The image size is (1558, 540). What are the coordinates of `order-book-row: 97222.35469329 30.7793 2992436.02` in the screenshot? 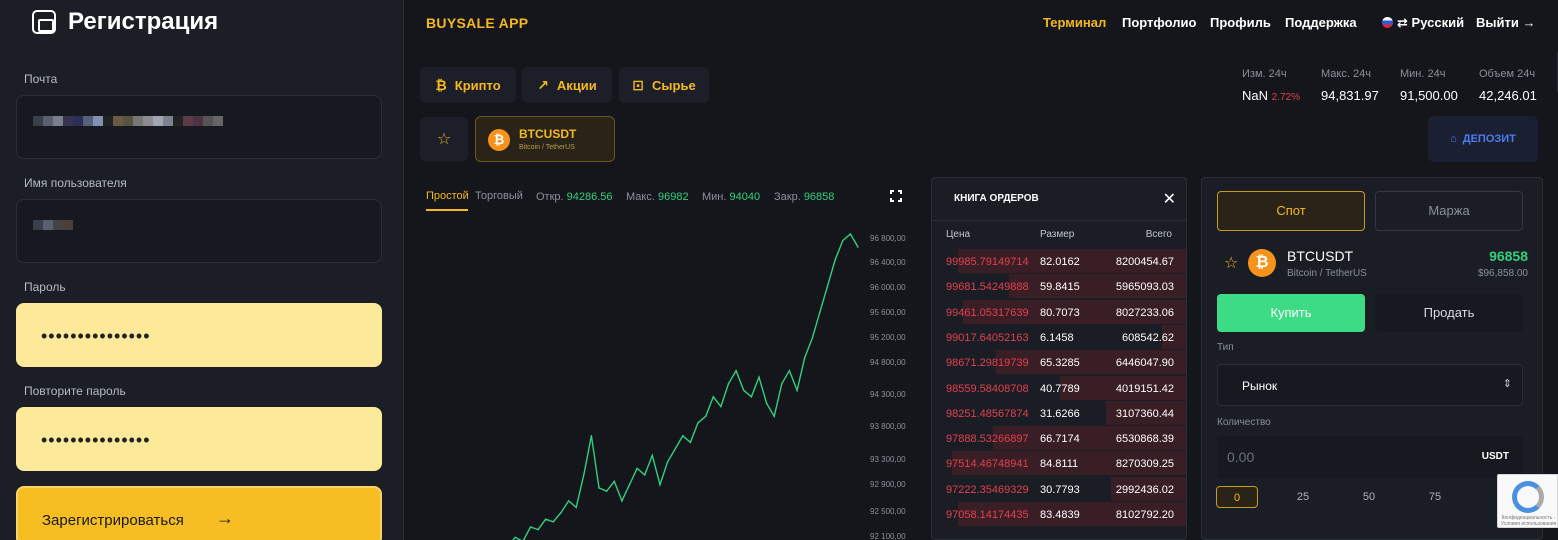 It's located at (1059, 489).